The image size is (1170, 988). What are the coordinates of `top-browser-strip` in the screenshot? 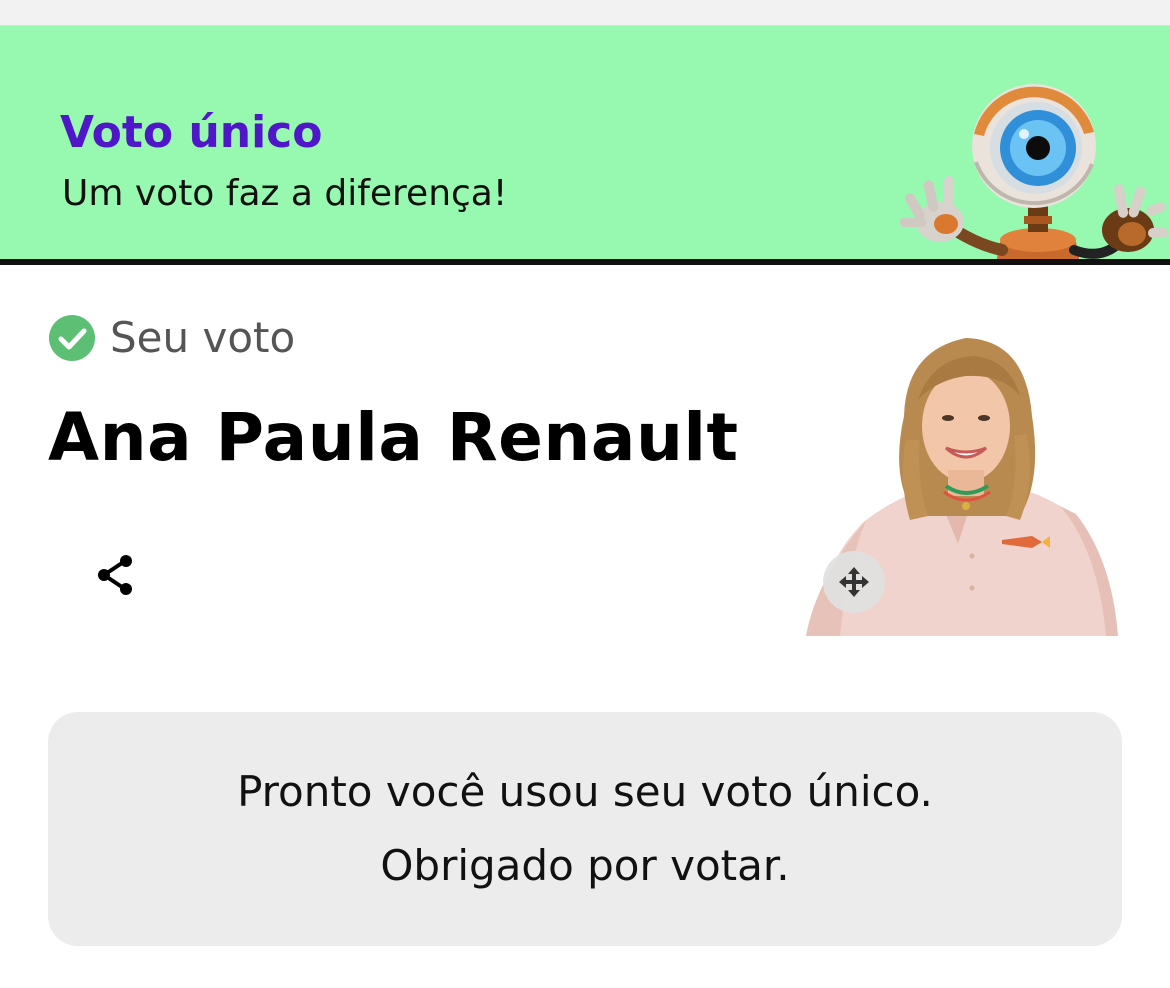 It's located at (585, 13).